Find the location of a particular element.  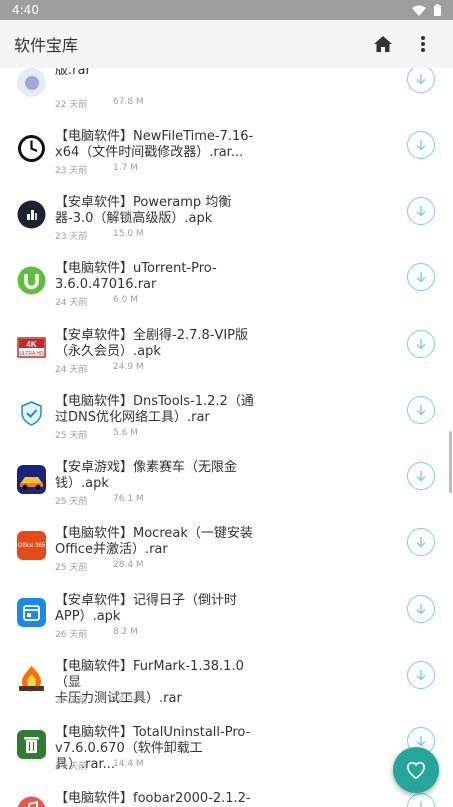

home-button is located at coordinates (383, 44).